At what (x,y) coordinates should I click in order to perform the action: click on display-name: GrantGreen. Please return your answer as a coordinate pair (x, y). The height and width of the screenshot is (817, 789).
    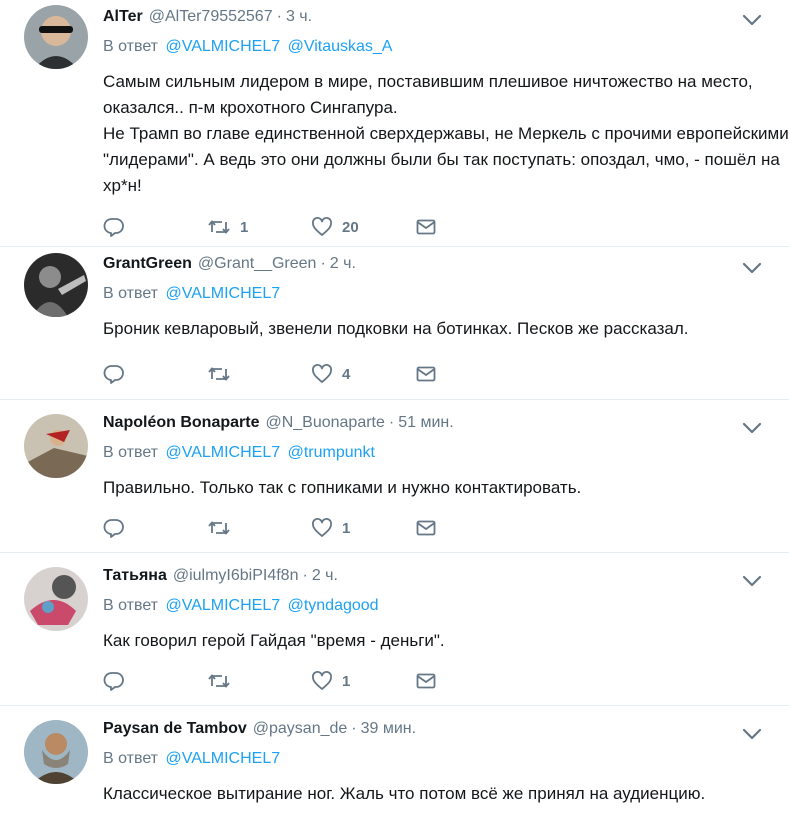
    Looking at the image, I should click on (147, 264).